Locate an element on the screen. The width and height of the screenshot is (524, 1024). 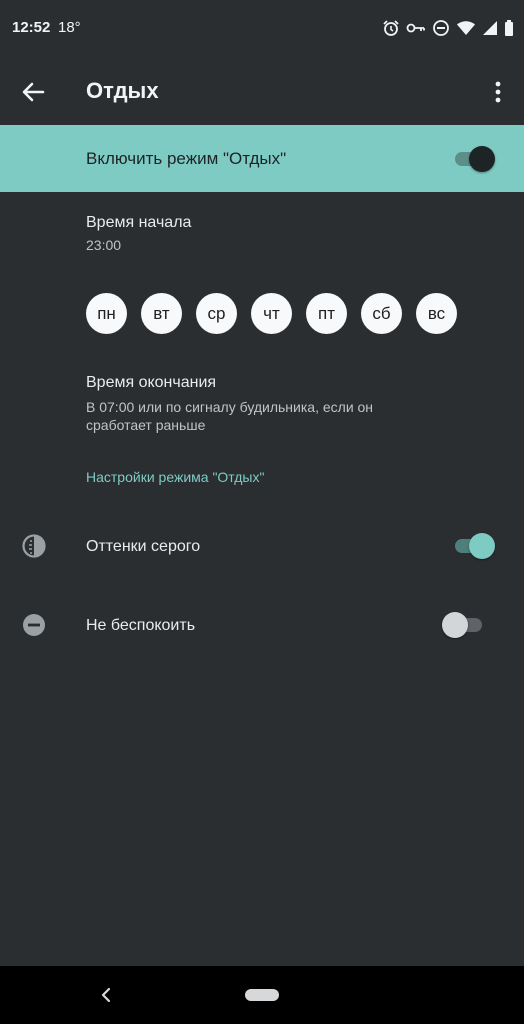
nav-home-pill is located at coordinates (262, 995).